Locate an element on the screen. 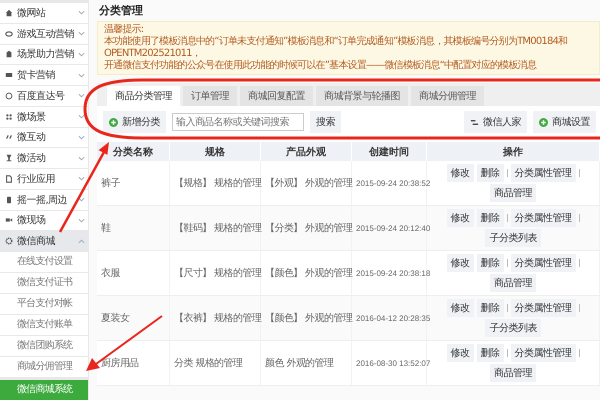 This screenshot has width=600, height=400. page-title: 分类管理 is located at coordinates (121, 11).